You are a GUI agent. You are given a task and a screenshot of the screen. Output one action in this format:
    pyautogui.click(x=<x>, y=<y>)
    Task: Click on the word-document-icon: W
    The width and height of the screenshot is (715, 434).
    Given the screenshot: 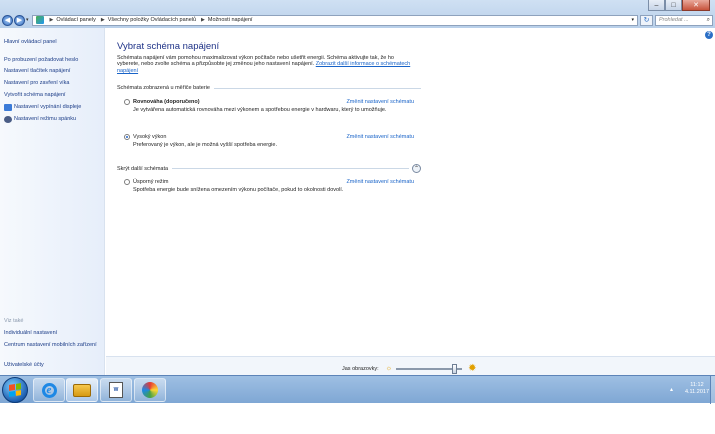 What is the action you would take?
    pyautogui.click(x=116, y=390)
    